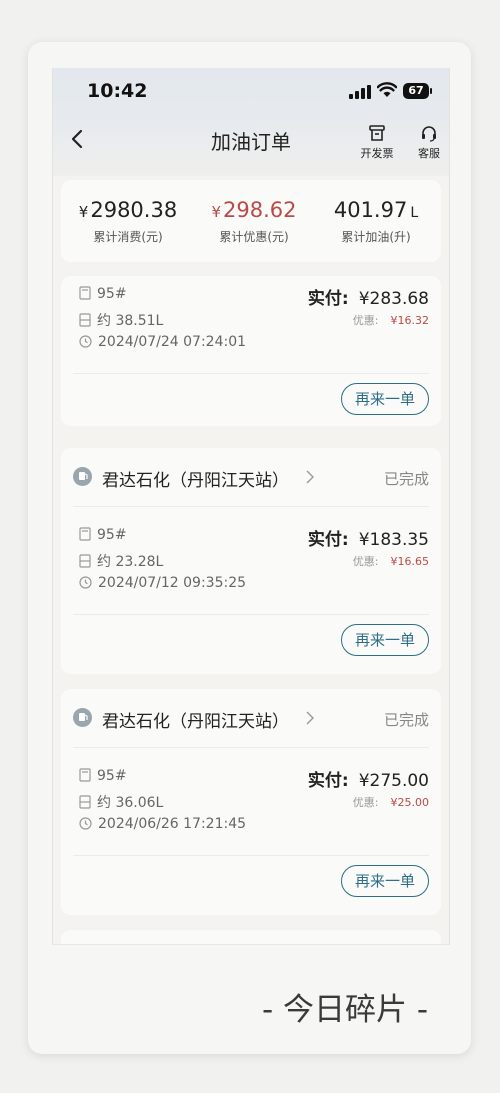 The image size is (500, 1093). I want to click on volume-line: 约 36.06L, so click(121, 802).